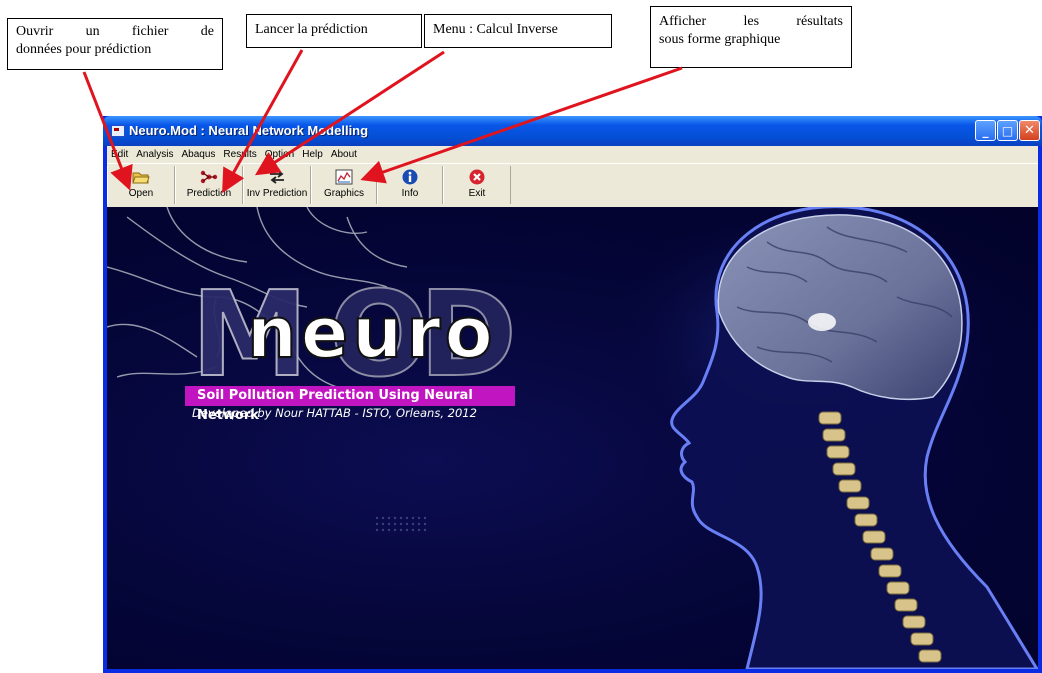  I want to click on network-icon, so click(209, 177).